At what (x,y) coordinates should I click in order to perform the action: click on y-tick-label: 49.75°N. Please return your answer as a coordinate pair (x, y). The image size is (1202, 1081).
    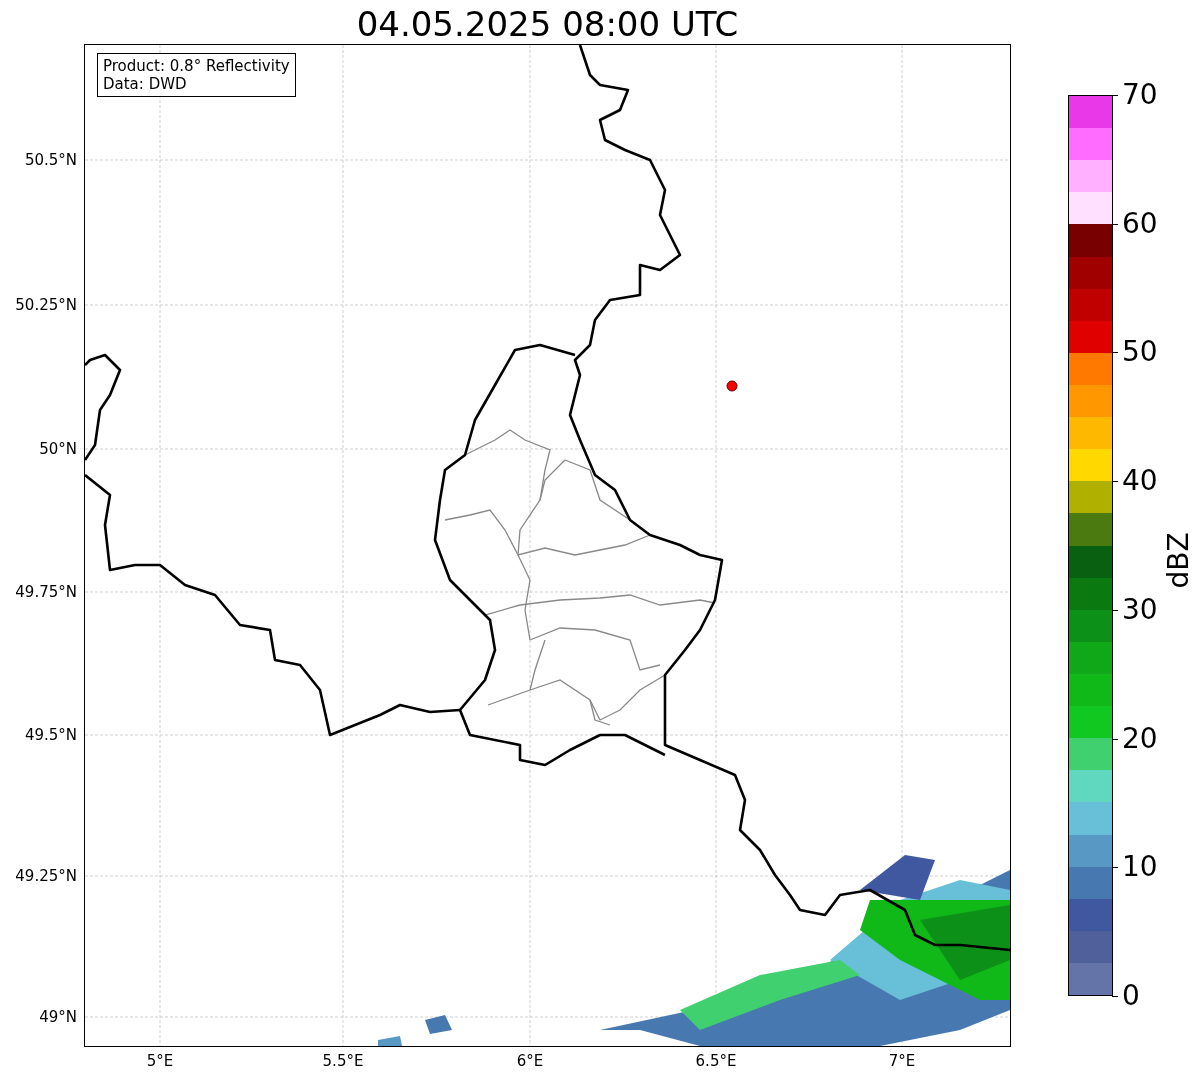
    Looking at the image, I should click on (46, 592).